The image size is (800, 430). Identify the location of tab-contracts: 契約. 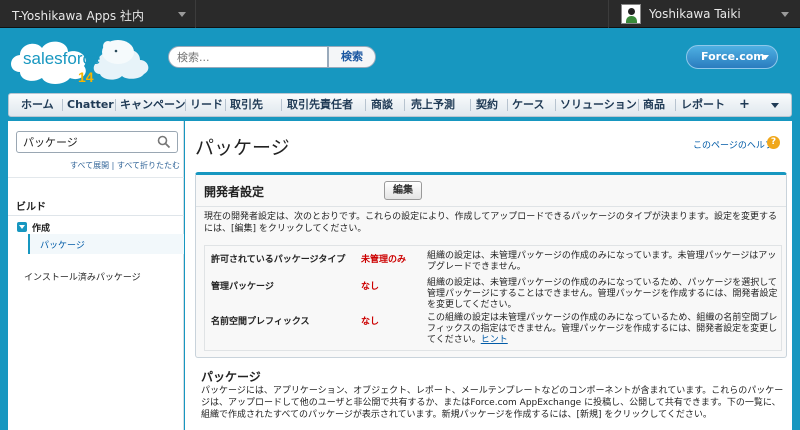
(487, 105).